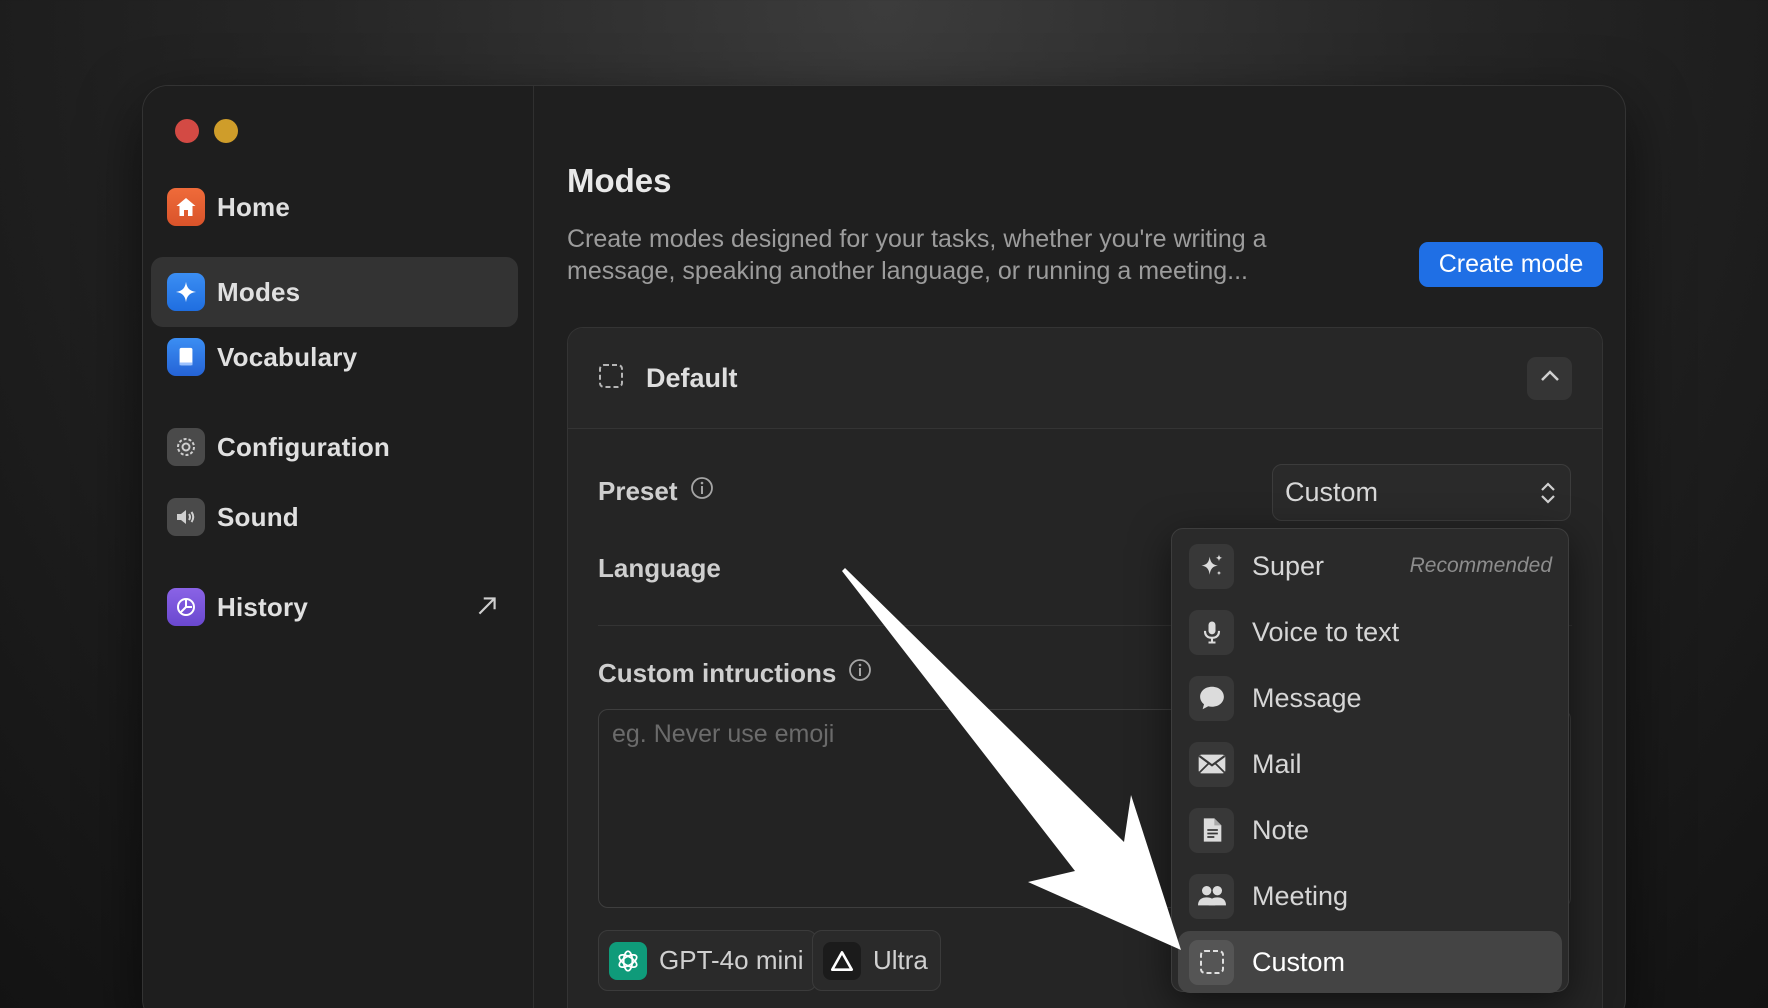 The width and height of the screenshot is (1768, 1008). Describe the element at coordinates (186, 357) in the screenshot. I see `book-icon` at that location.